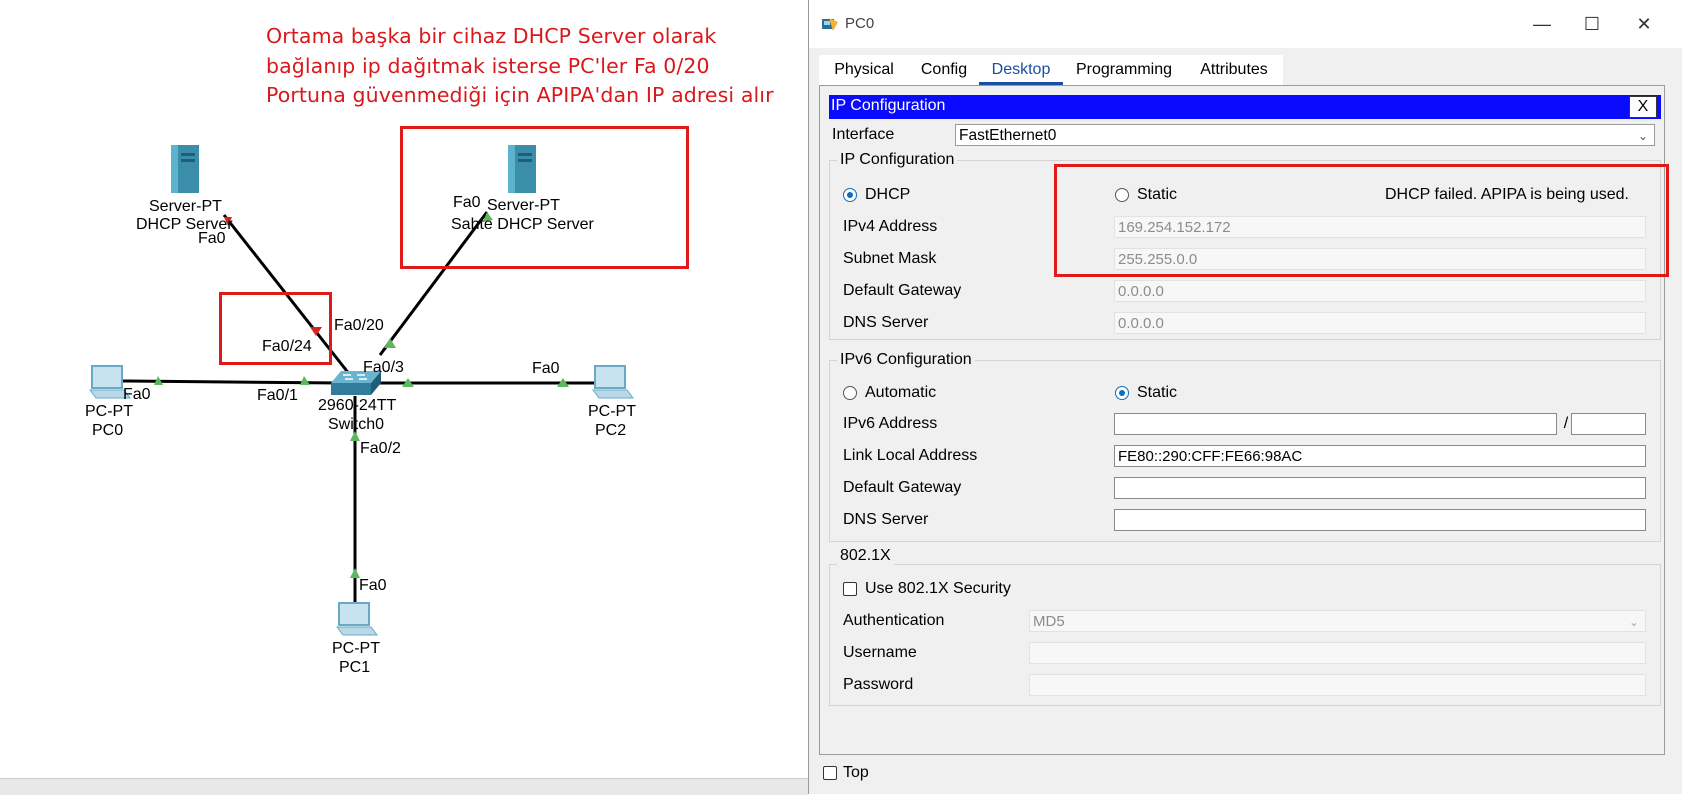  I want to click on server2-port-label: Fa0, so click(467, 202).